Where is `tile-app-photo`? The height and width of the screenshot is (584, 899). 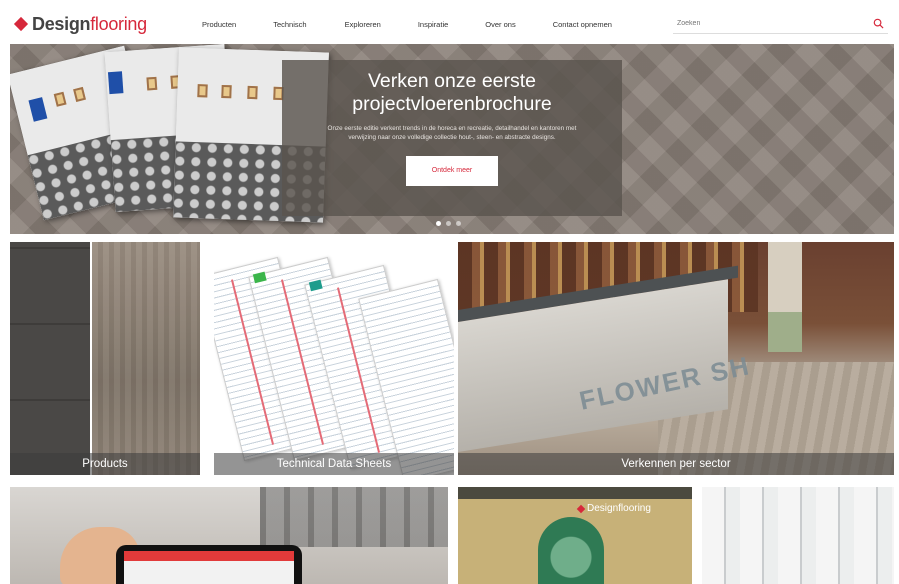
tile-app-photo is located at coordinates (229, 535).